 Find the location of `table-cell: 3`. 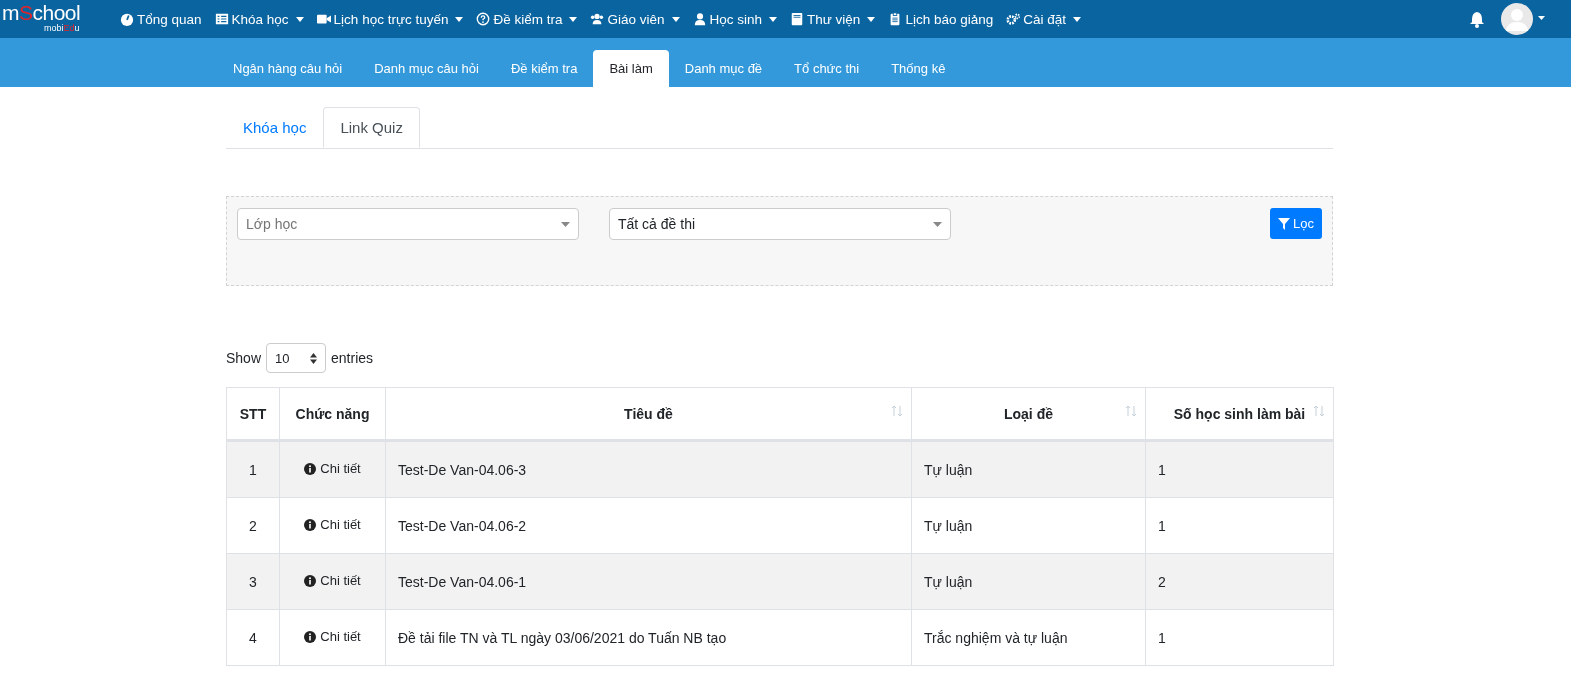

table-cell: 3 is located at coordinates (253, 581).